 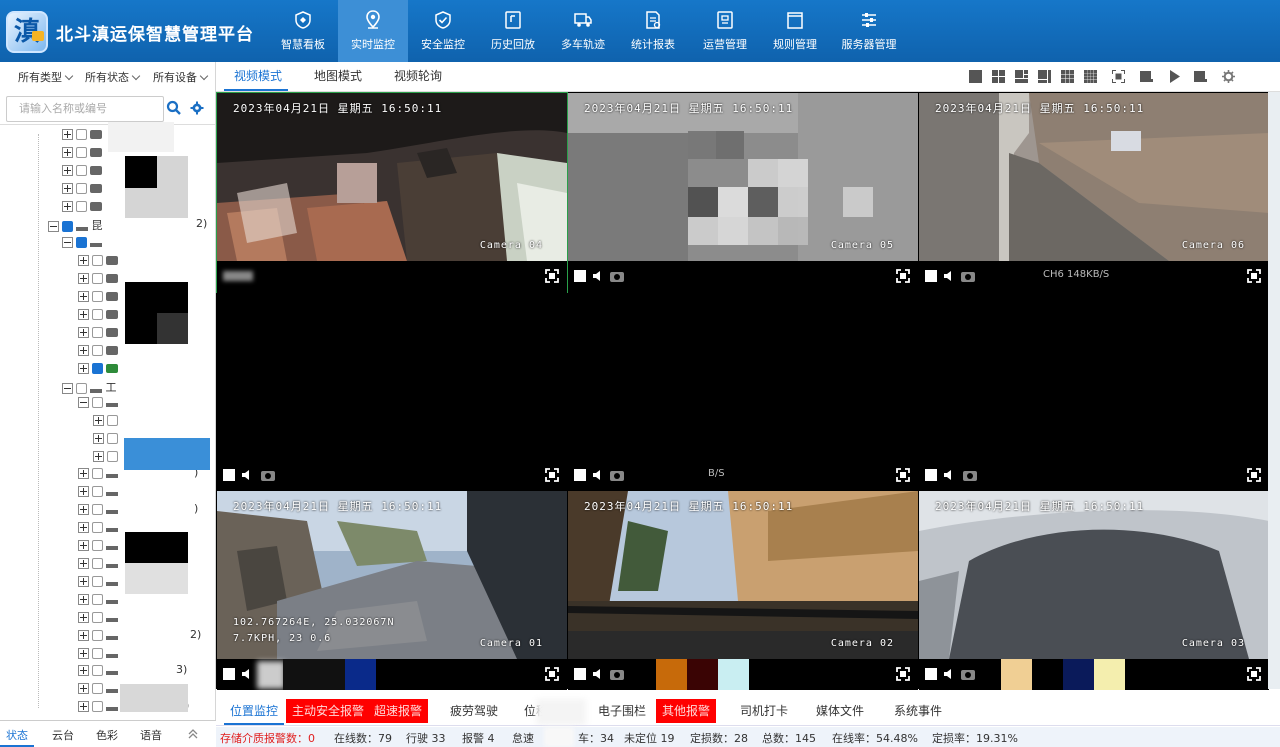 I want to click on layout-8-icon, so click(x=1044, y=76).